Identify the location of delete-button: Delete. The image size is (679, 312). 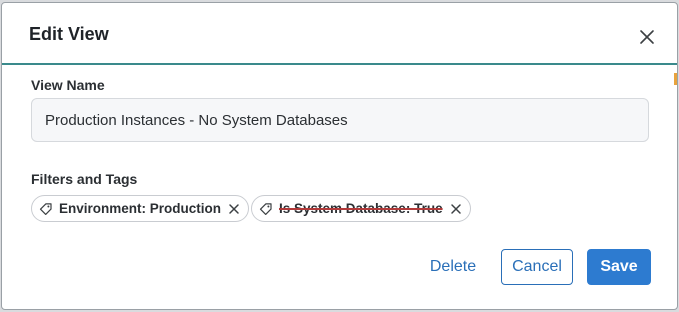
(453, 267).